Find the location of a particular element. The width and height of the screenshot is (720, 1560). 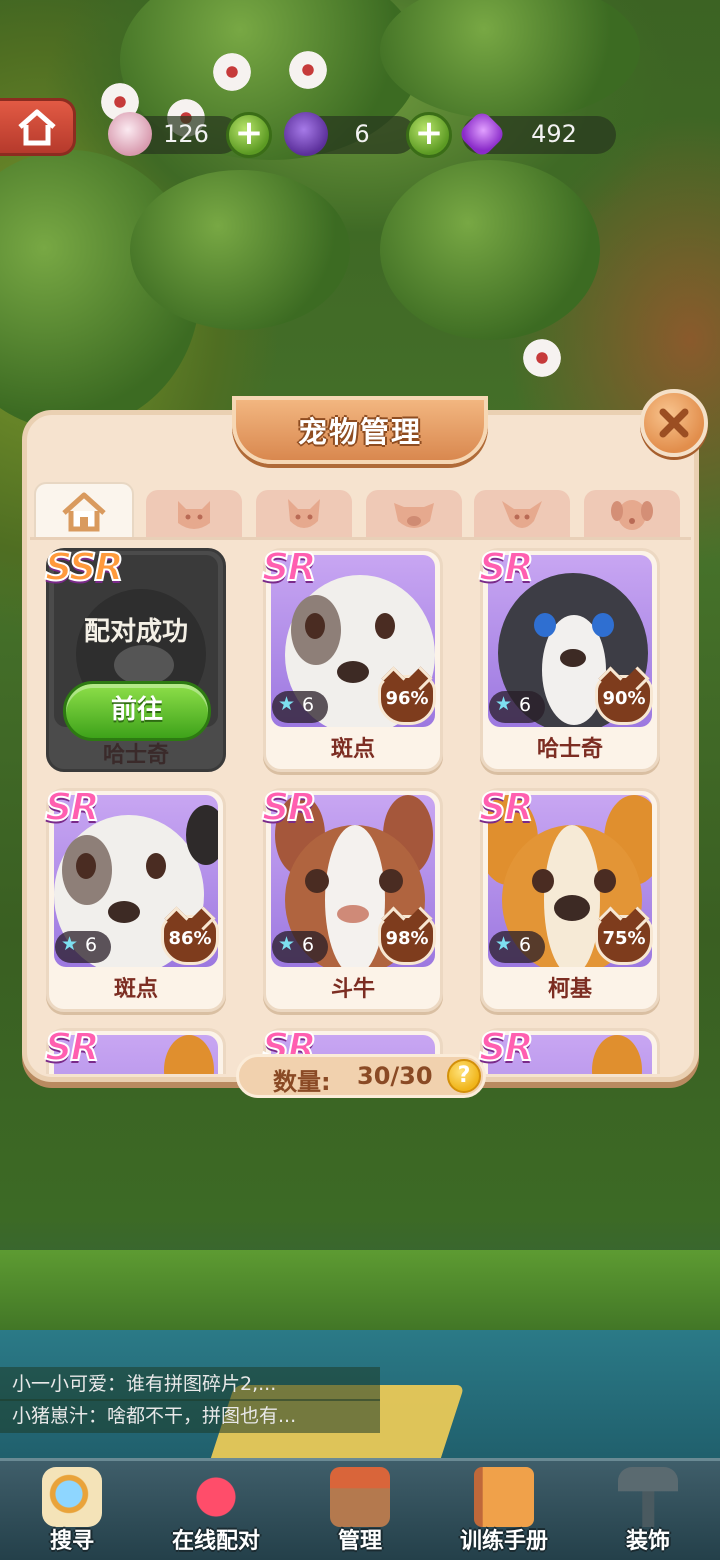

nav-label: 训练手册 is located at coordinates (503, 1541).